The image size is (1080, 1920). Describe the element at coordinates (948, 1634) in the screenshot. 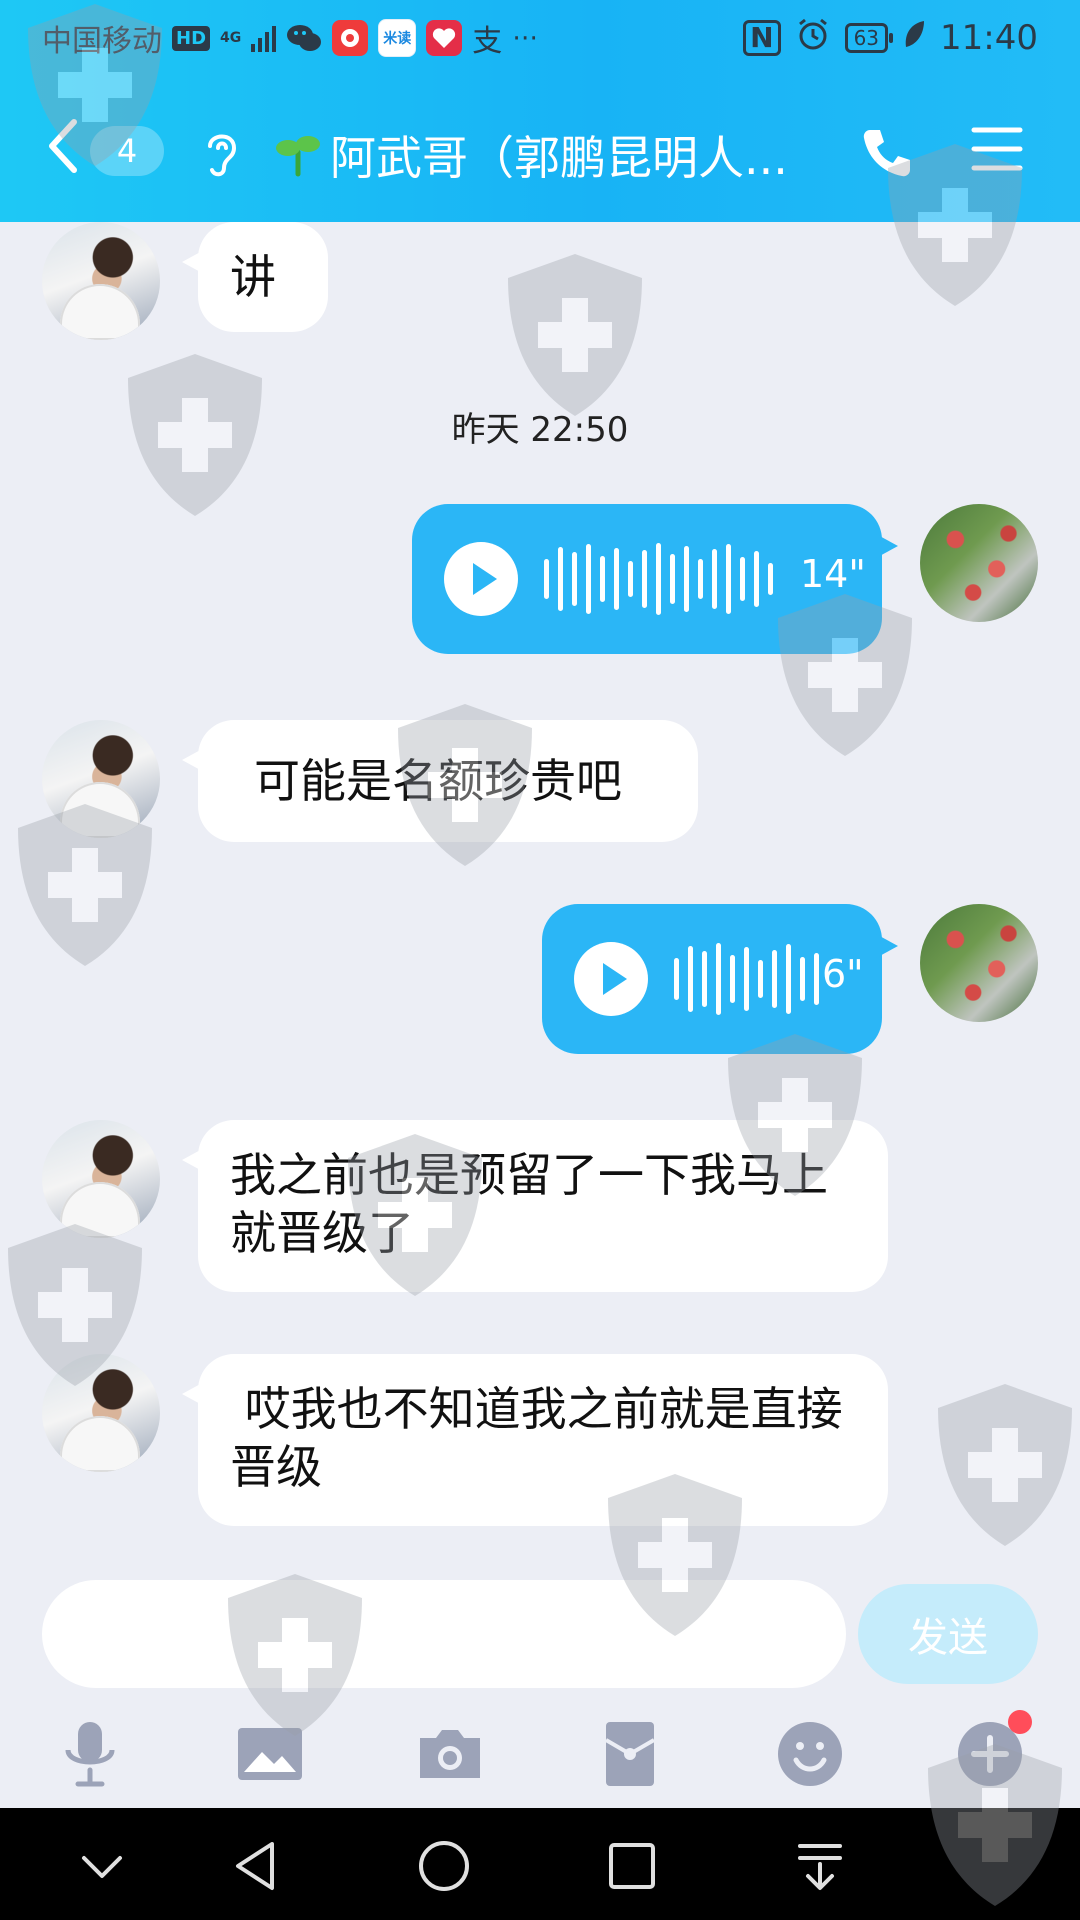

I see `send-button: 发送` at that location.